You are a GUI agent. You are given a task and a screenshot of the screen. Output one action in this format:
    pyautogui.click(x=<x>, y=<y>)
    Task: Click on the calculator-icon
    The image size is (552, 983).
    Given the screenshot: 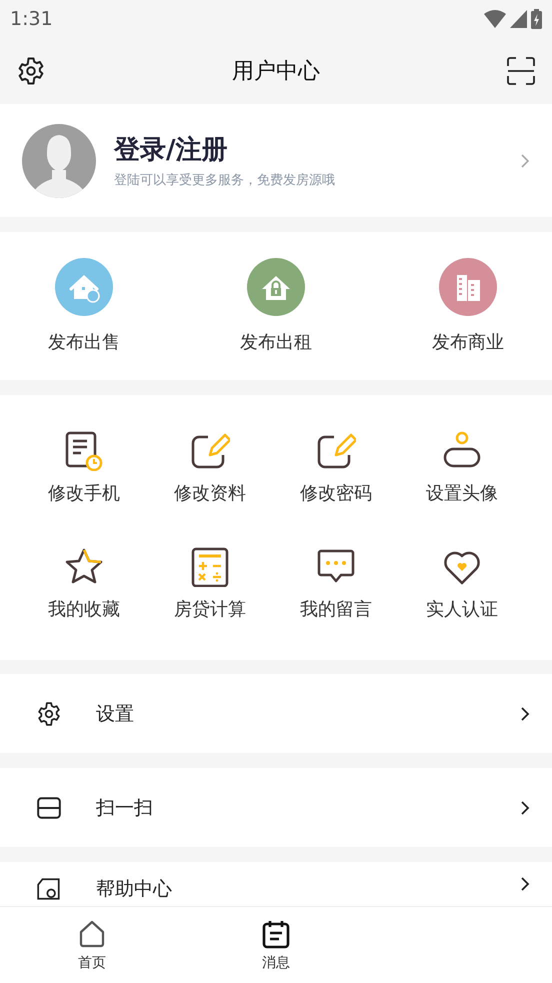 What is the action you would take?
    pyautogui.click(x=210, y=567)
    